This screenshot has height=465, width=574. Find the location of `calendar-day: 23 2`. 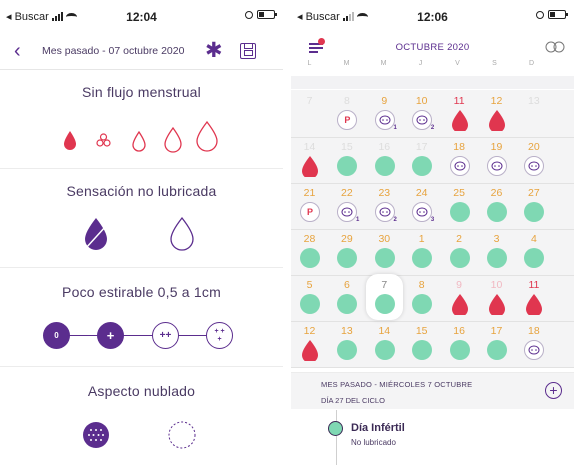

calendar-day: 23 2 is located at coordinates (384, 205).